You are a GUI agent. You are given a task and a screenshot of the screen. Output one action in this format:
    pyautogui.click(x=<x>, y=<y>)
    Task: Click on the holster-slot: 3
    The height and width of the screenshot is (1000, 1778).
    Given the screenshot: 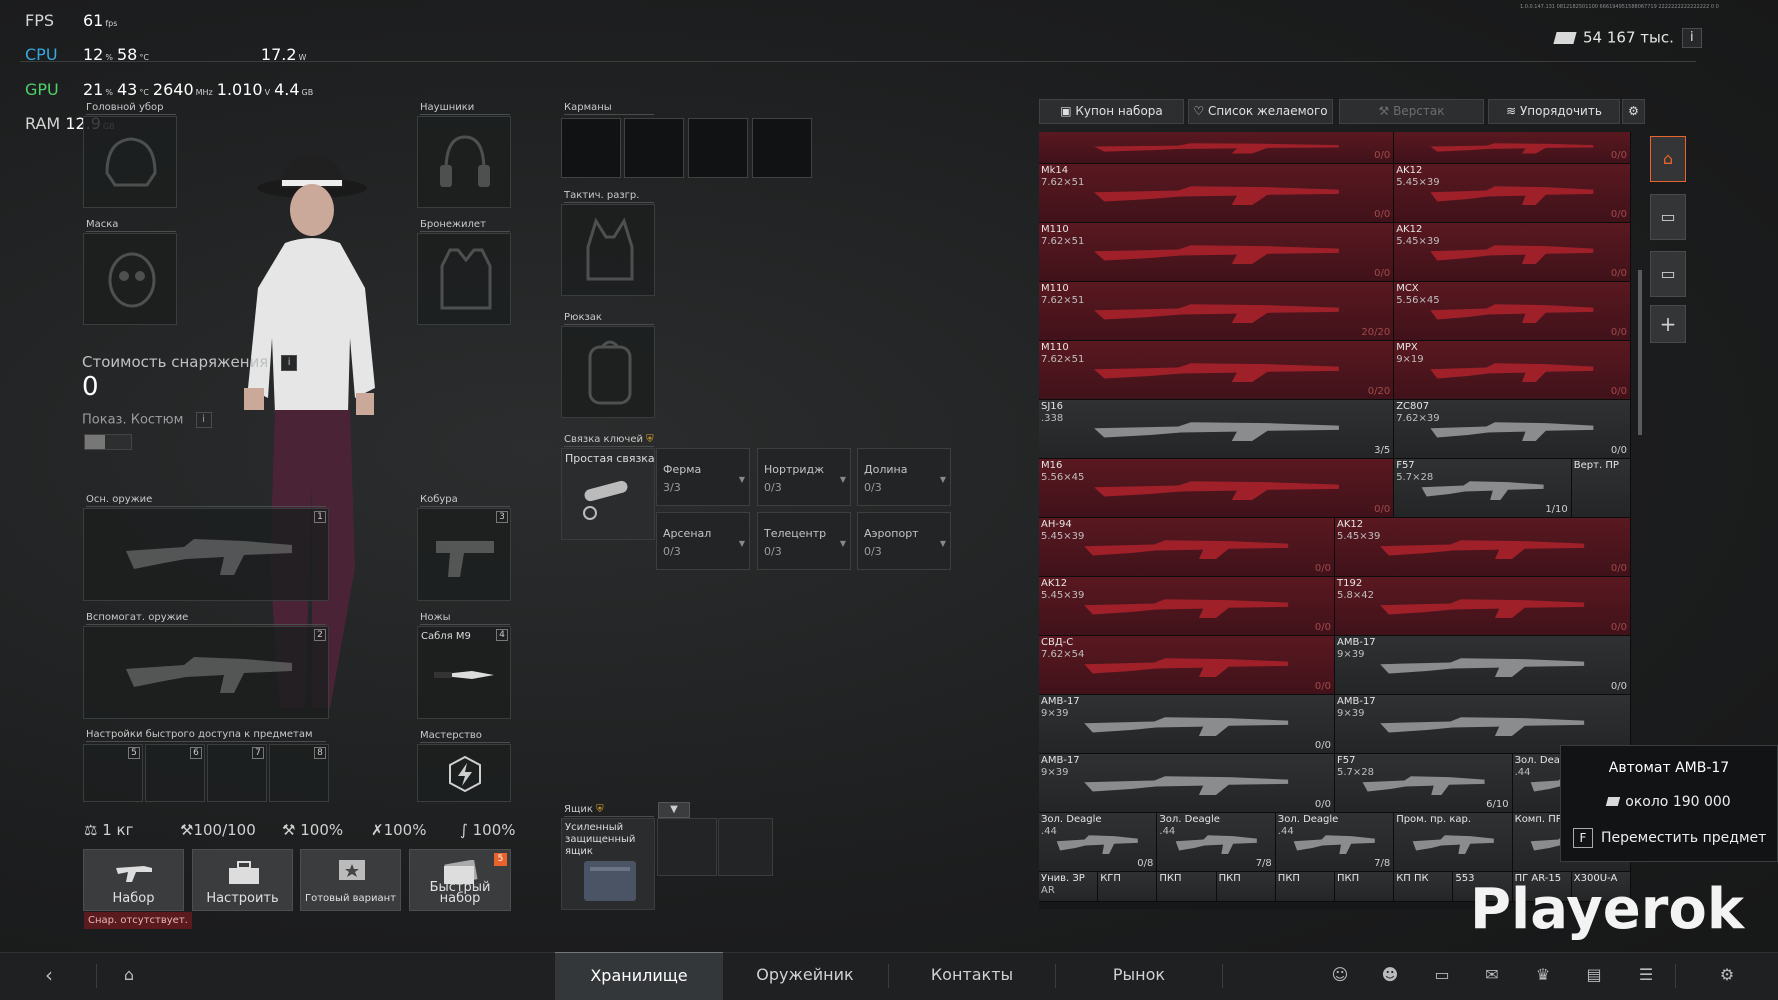 What is the action you would take?
    pyautogui.click(x=464, y=554)
    